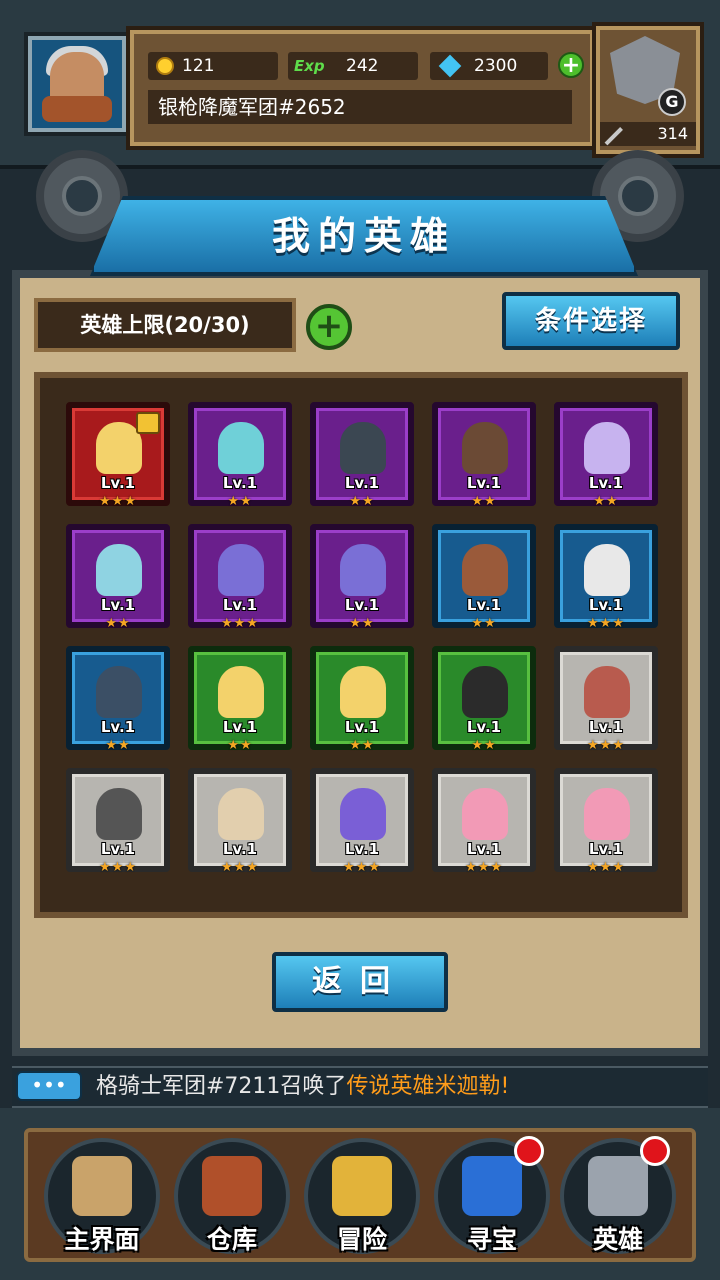 The image size is (720, 1280). I want to click on player-avatar, so click(77, 84).